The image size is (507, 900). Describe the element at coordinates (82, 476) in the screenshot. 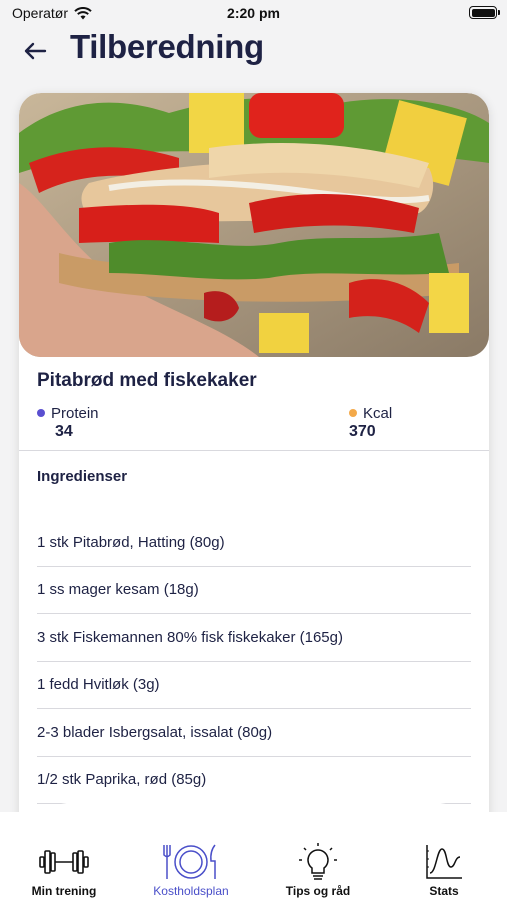

I see `ingredients-heading: Ingredienser` at that location.